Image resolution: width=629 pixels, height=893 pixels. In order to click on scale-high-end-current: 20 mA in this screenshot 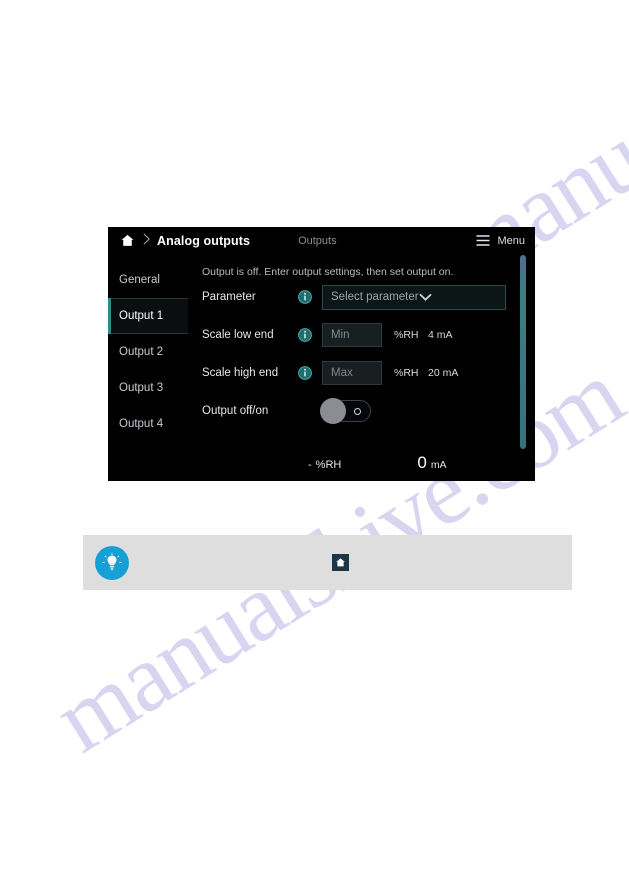, I will do `click(443, 373)`.